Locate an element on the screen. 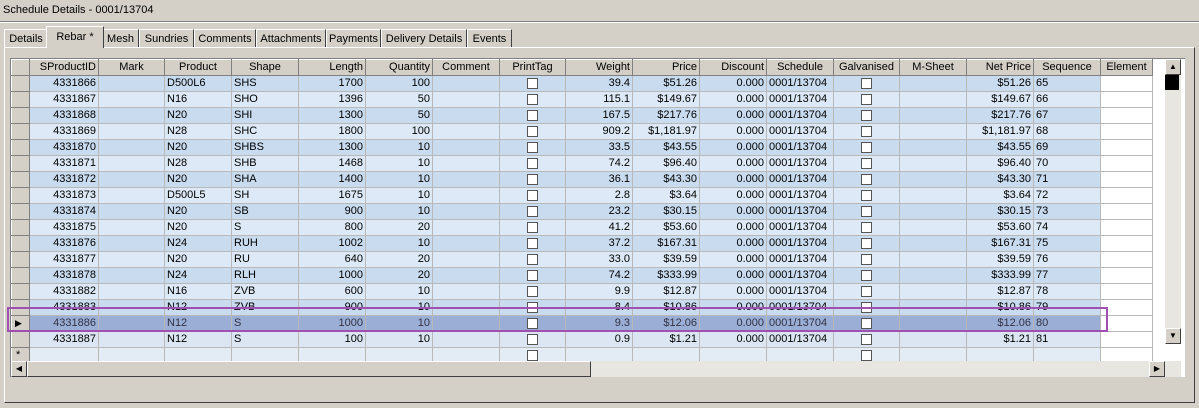 The width and height of the screenshot is (1199, 408). cell-shape: SHBS is located at coordinates (265, 147).